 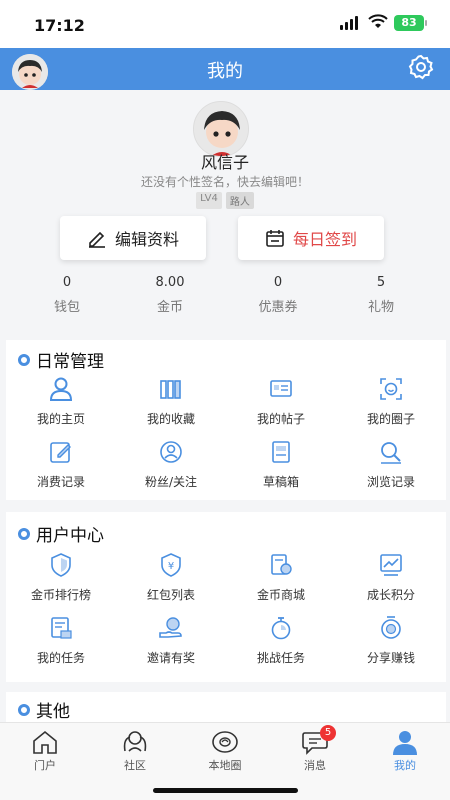 What do you see at coordinates (171, 482) in the screenshot?
I see `grid-item-label: 粉丝/关注` at bounding box center [171, 482].